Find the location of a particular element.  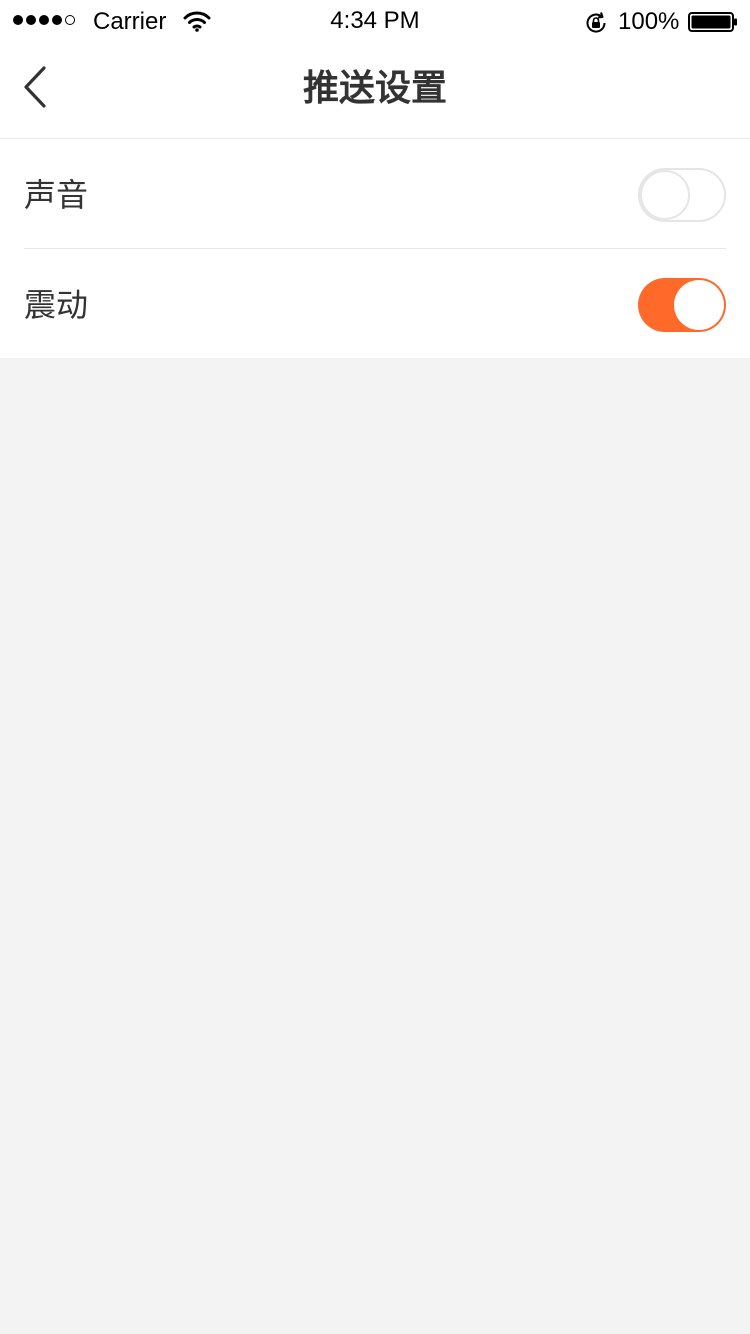

page-title: 推送设置 is located at coordinates (374, 88).